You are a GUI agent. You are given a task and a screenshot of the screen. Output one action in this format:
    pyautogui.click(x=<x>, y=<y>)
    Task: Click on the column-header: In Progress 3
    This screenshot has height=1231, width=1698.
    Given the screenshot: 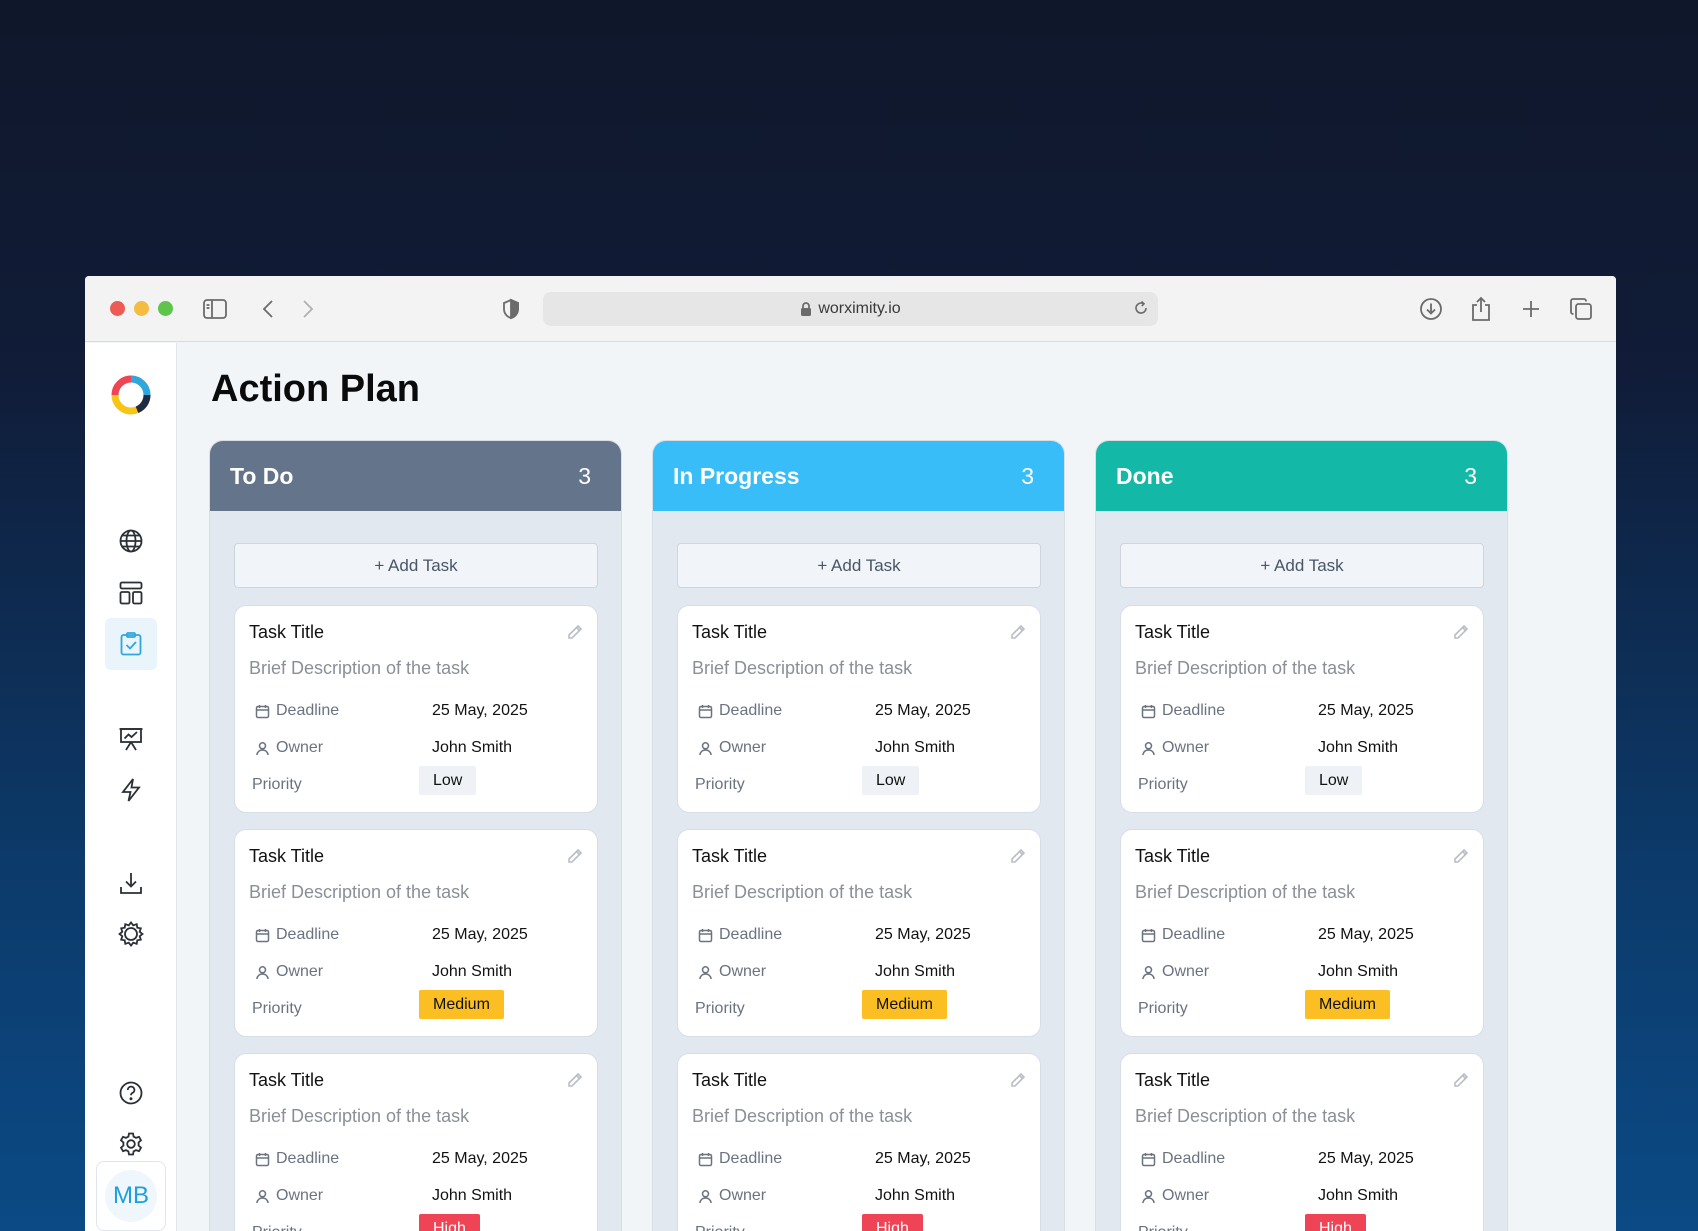 What is the action you would take?
    pyautogui.click(x=858, y=476)
    